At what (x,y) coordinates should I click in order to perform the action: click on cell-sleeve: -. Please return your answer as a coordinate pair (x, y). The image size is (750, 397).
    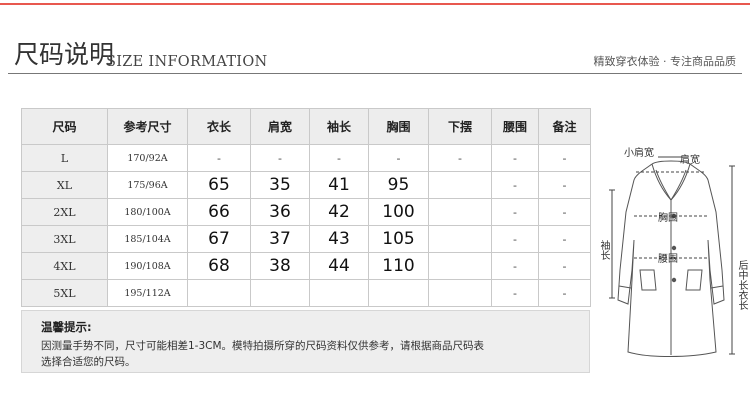
    Looking at the image, I should click on (339, 158).